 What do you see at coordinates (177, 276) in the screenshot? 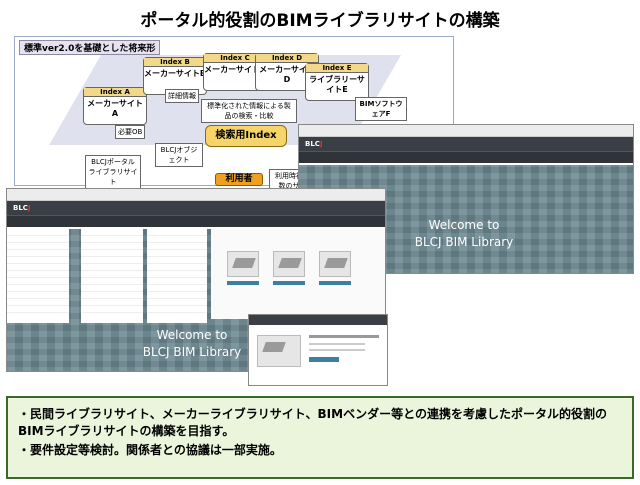
I see `filter-list` at bounding box center [177, 276].